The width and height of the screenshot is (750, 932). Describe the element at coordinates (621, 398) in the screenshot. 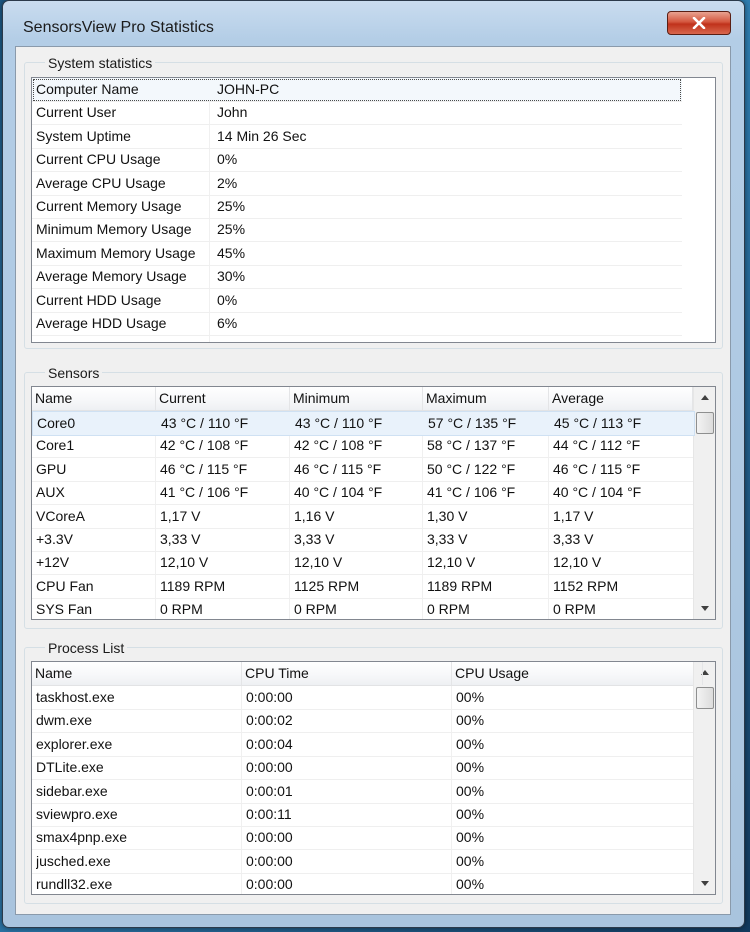

I see `column-header: Average` at that location.